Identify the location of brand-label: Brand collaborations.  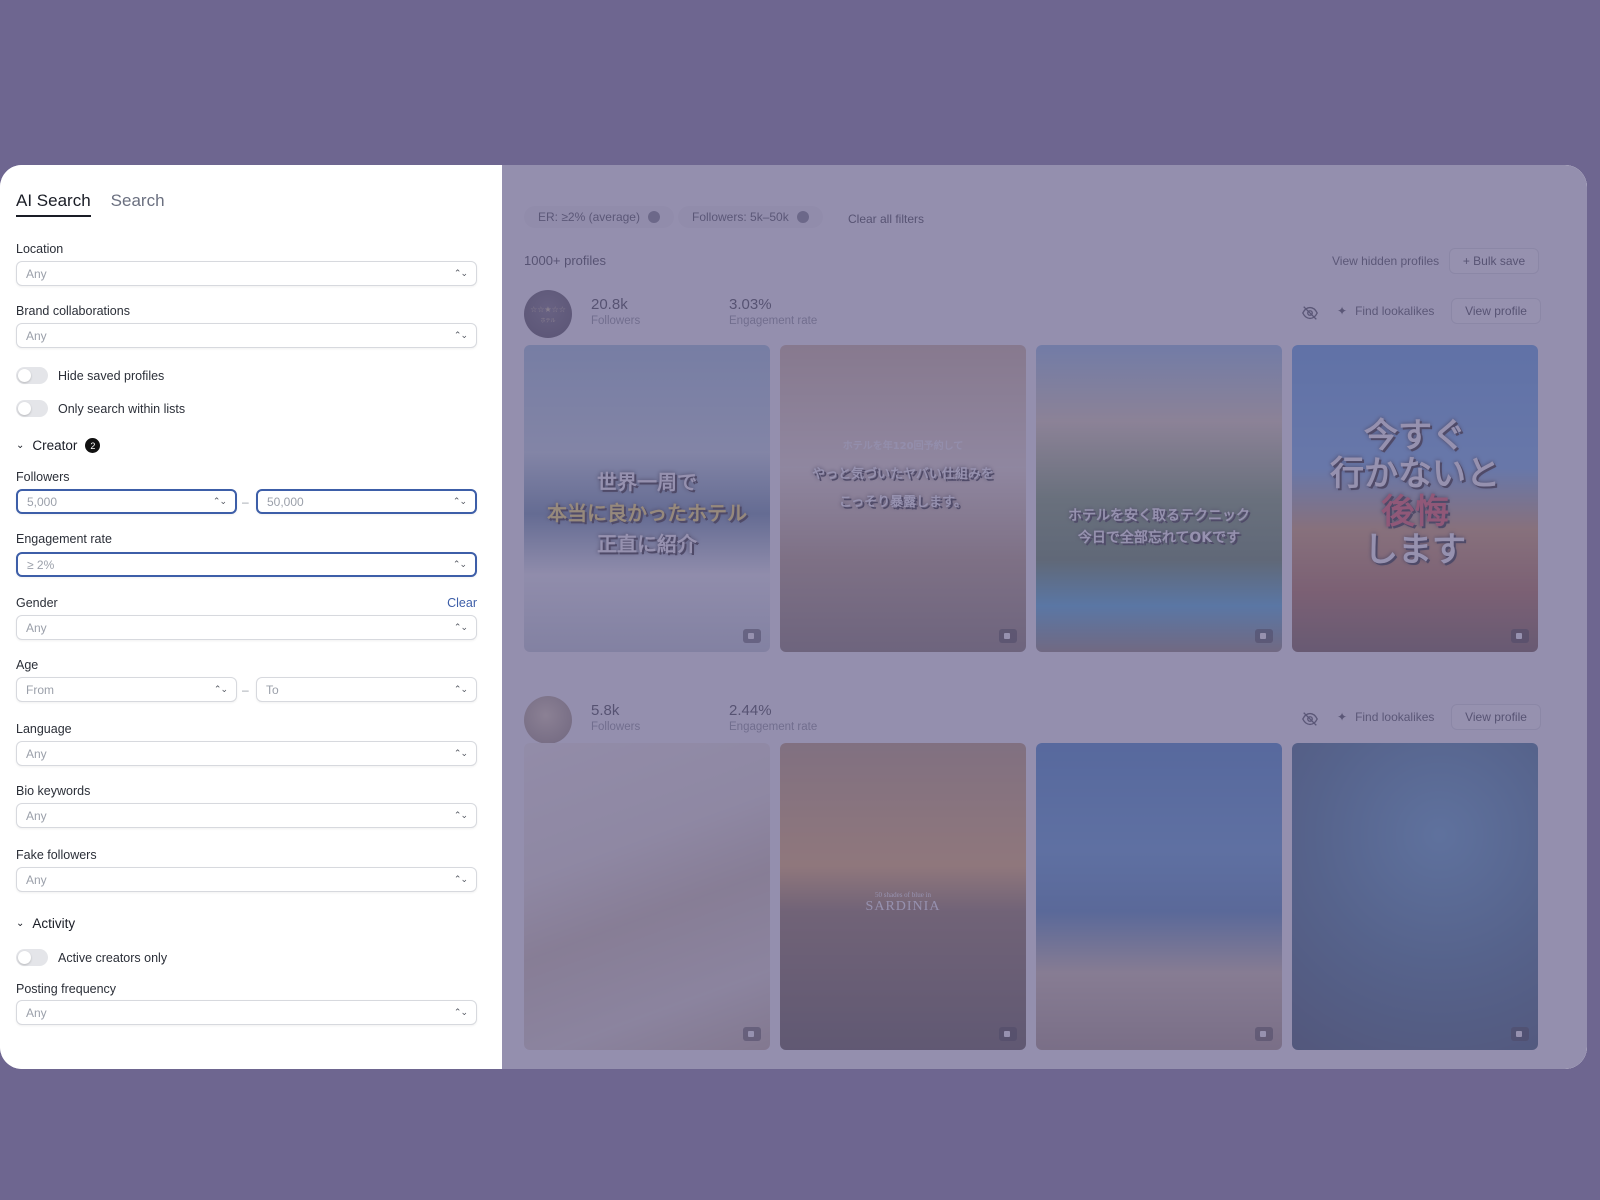
(73, 311).